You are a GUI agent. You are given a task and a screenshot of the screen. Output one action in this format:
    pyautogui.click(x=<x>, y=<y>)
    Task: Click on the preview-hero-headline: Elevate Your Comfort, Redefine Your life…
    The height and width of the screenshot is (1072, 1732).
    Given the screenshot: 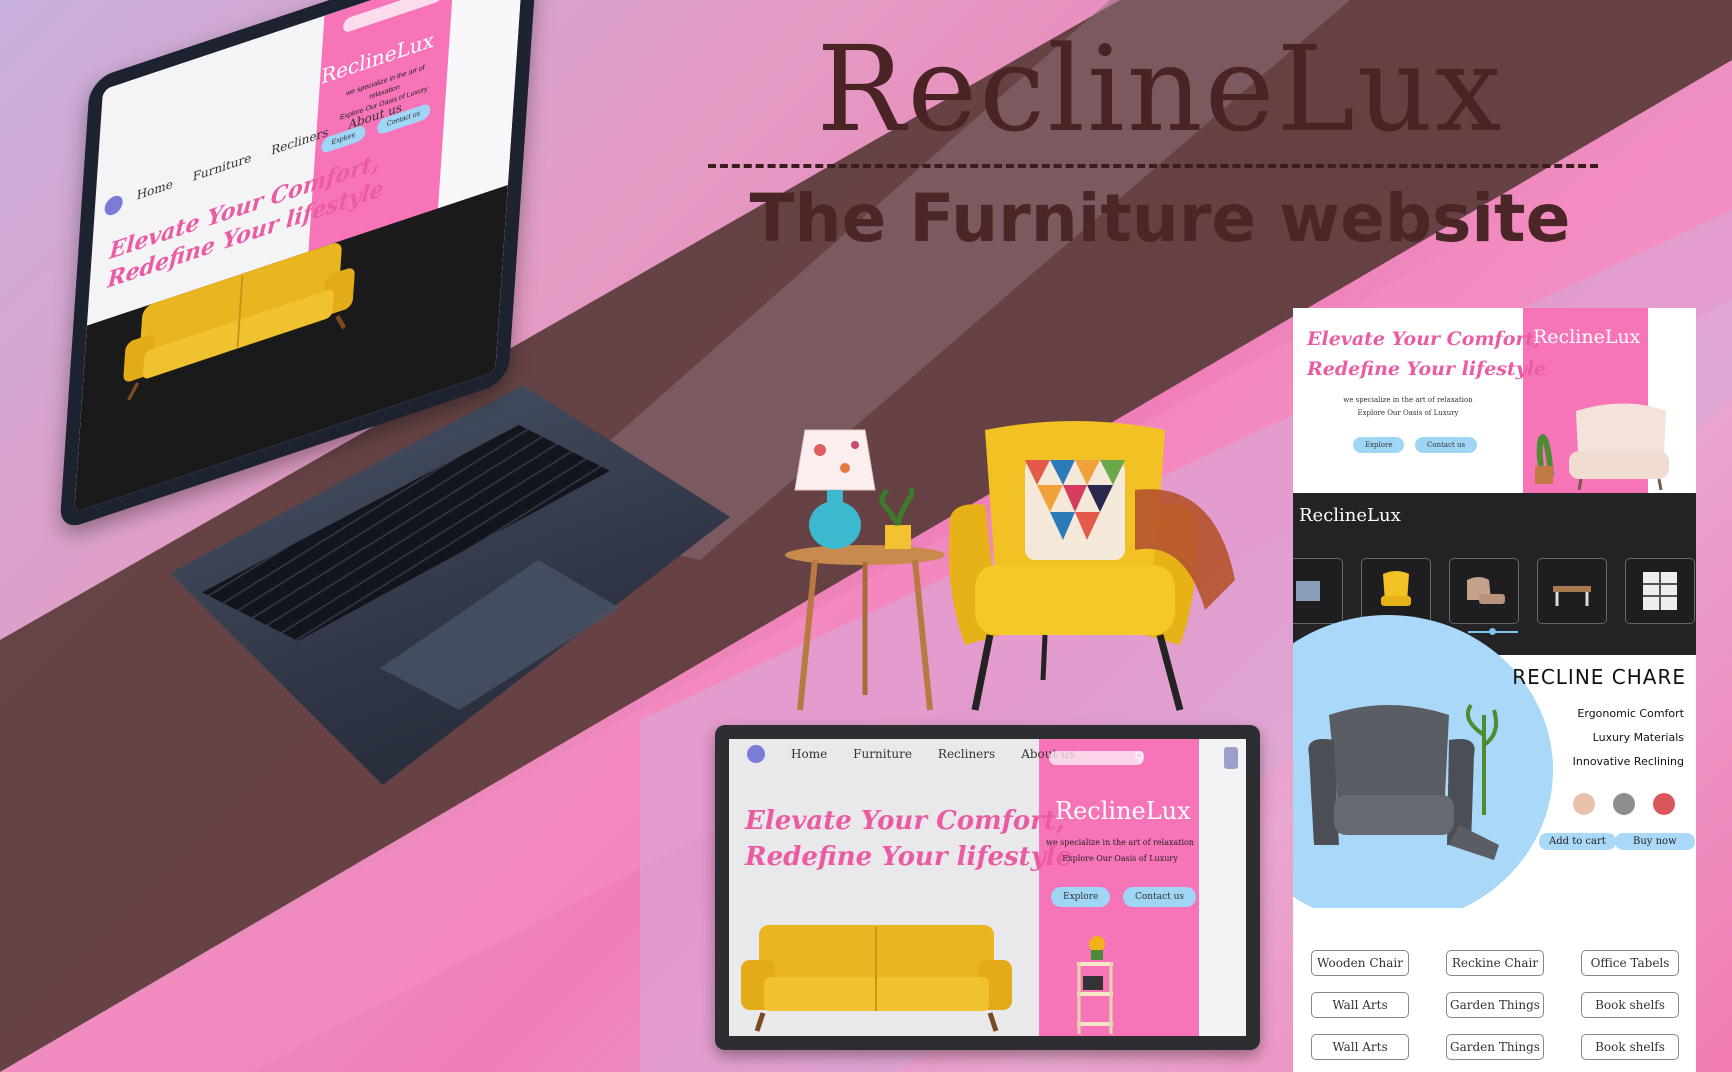 What is the action you would take?
    pyautogui.click(x=1427, y=354)
    